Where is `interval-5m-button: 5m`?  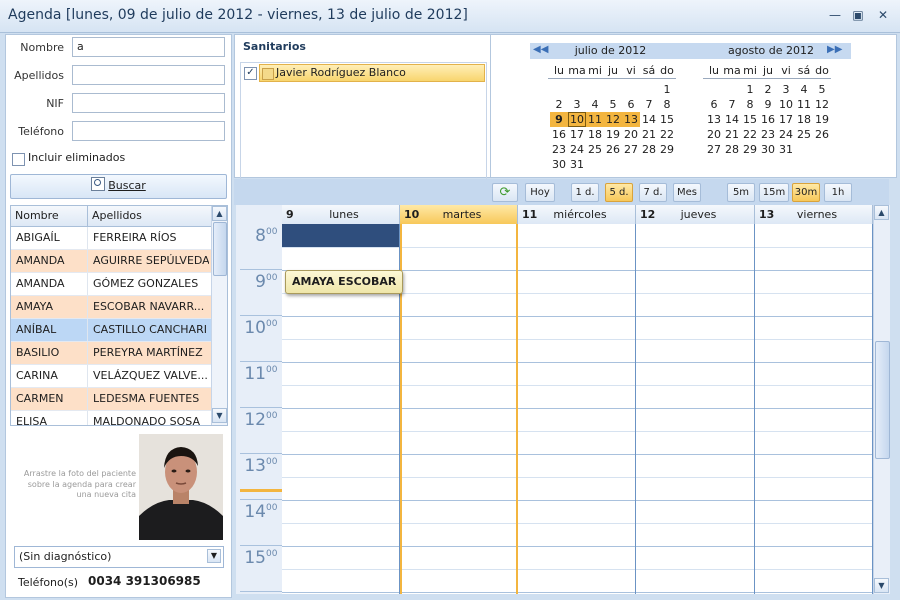
interval-5m-button: 5m is located at coordinates (741, 192).